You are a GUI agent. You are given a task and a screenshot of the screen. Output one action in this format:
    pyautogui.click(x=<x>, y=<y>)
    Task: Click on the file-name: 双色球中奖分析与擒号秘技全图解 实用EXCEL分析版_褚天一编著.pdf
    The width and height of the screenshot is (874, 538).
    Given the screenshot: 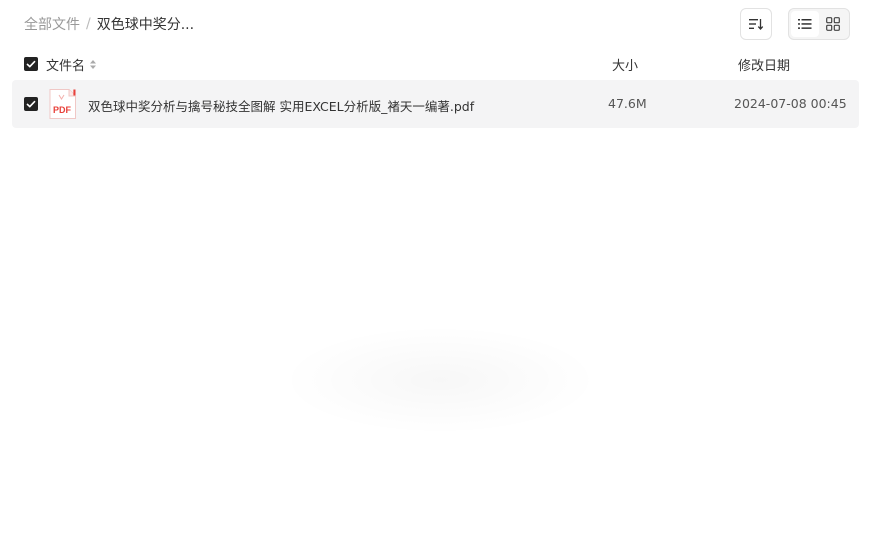 What is the action you would take?
    pyautogui.click(x=338, y=105)
    